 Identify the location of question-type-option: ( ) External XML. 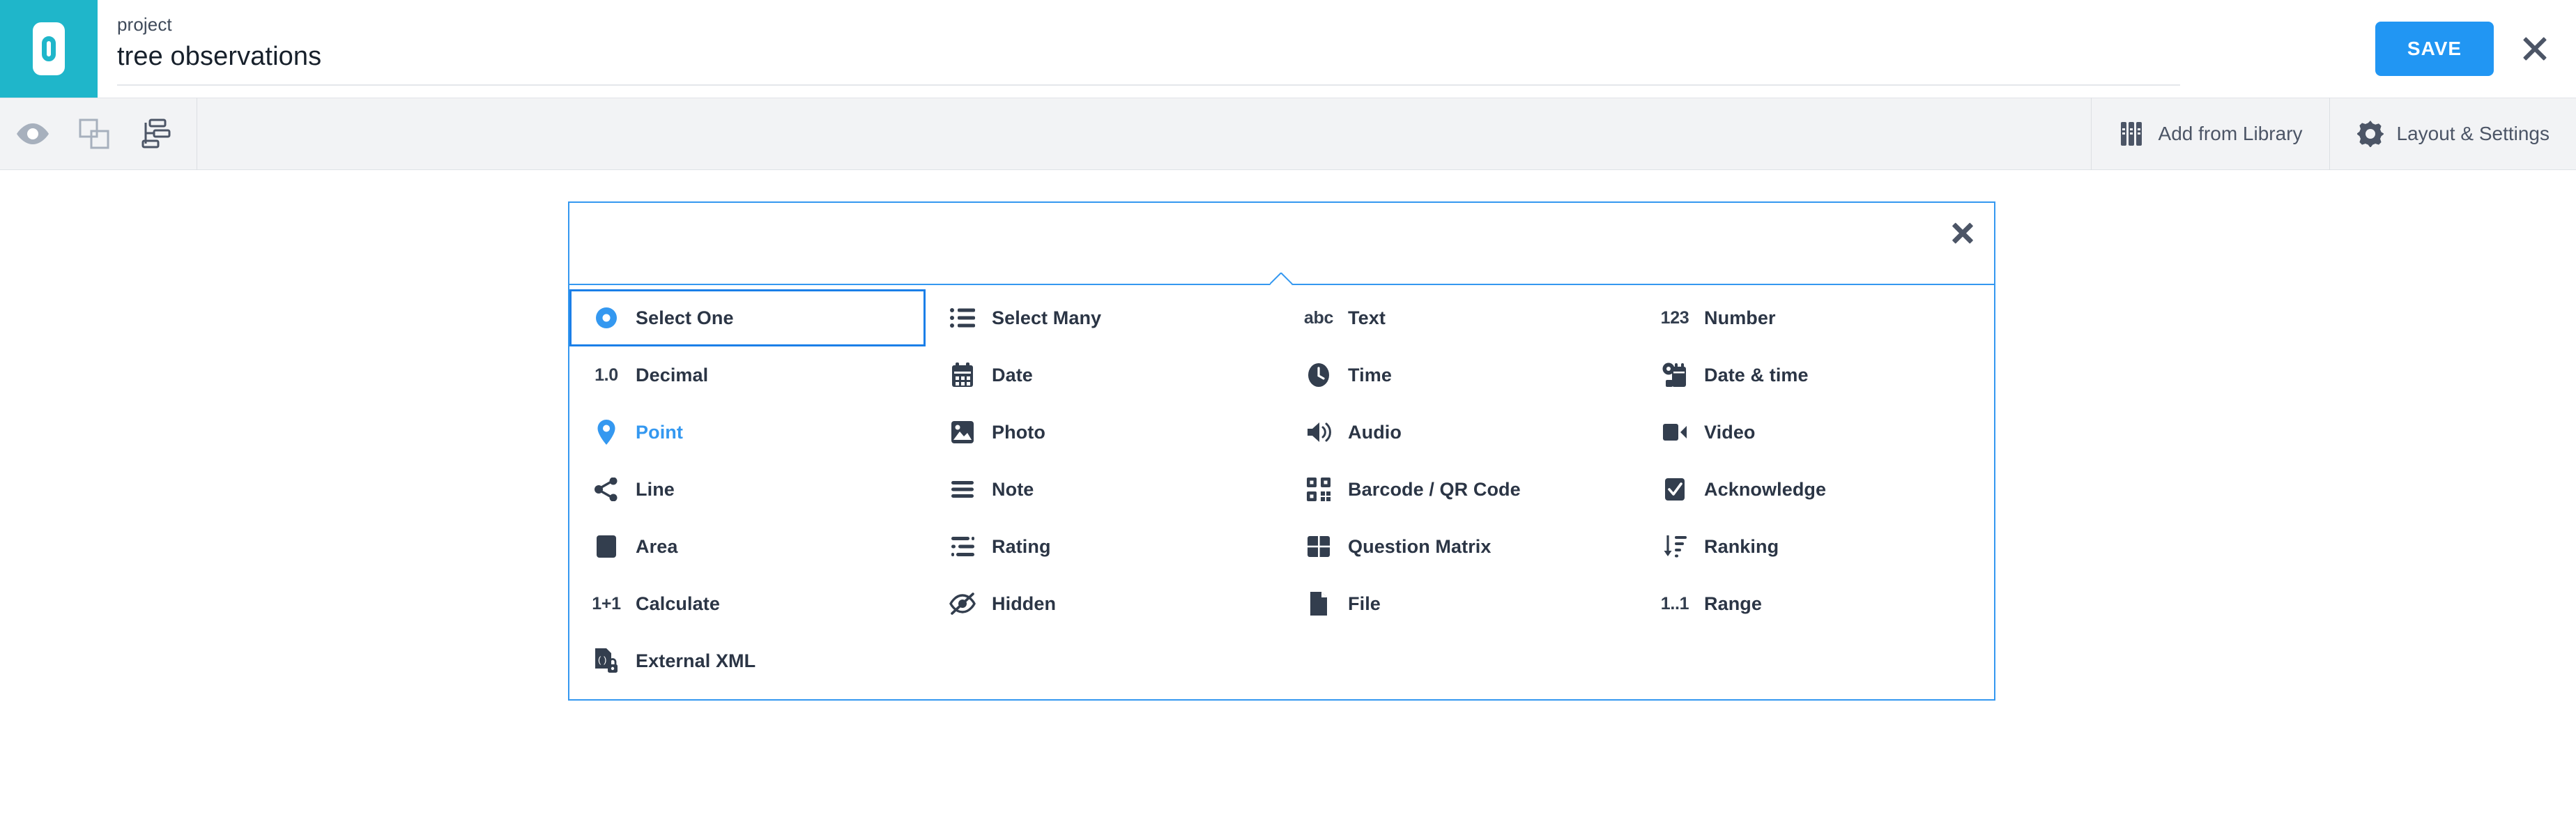
(747, 660).